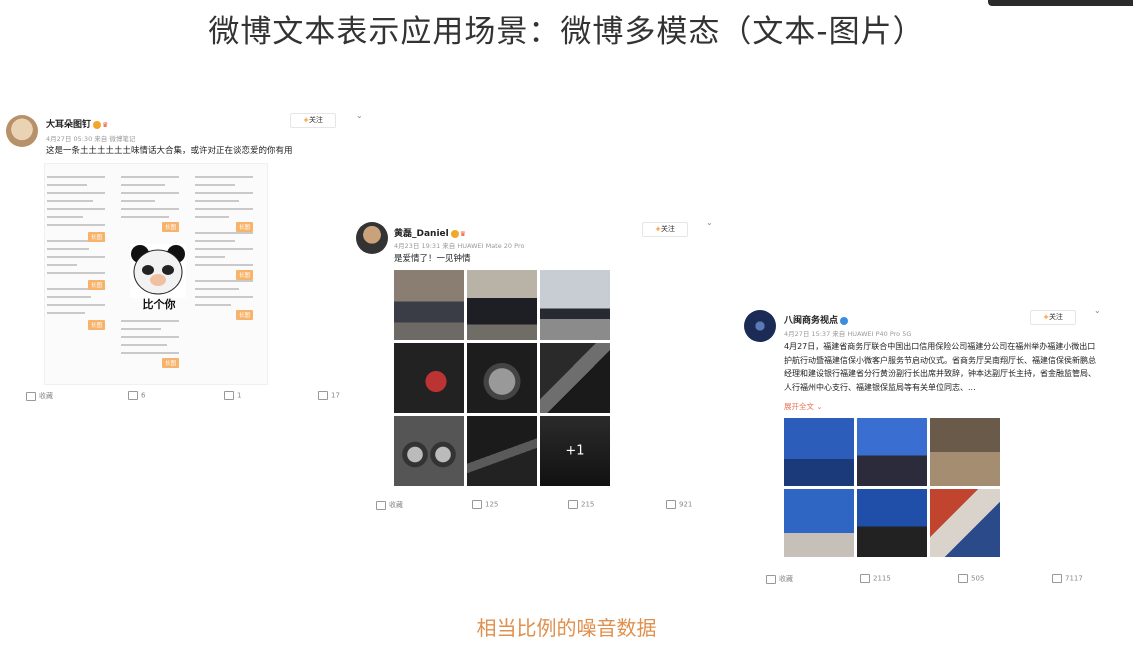 This screenshot has width=1133, height=647. What do you see at coordinates (158, 271) in the screenshot?
I see `panda-sticker` at bounding box center [158, 271].